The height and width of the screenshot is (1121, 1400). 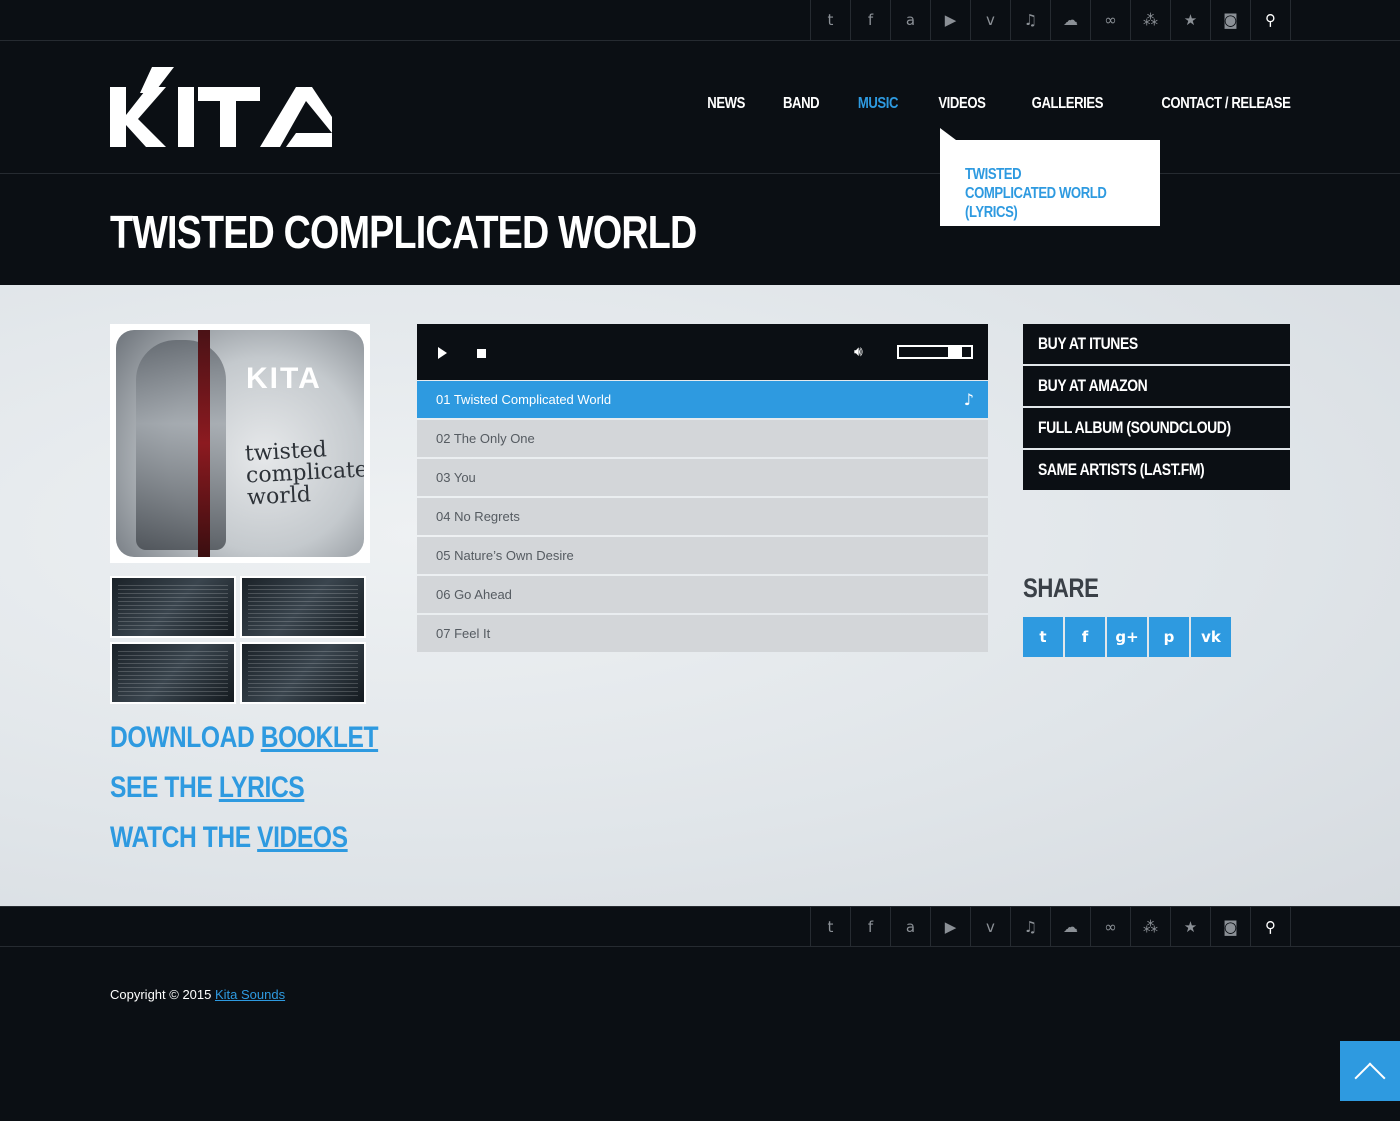 I want to click on buy-label: BUY AT ITUNES, so click(x=1088, y=343).